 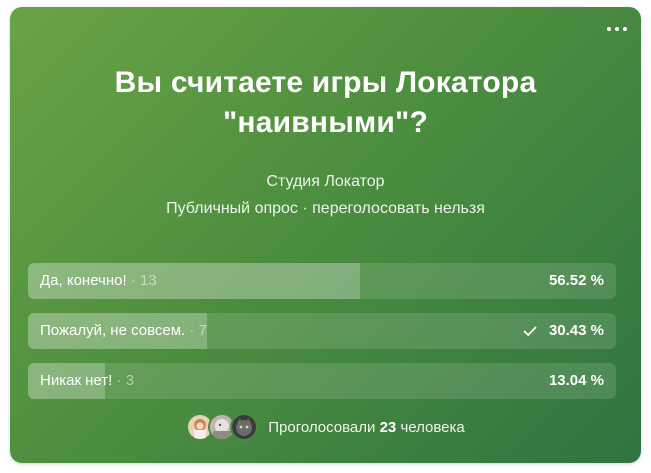 What do you see at coordinates (322, 381) in the screenshot?
I see `poll-answer-option: Никак нет! · 3 13.04 %` at bounding box center [322, 381].